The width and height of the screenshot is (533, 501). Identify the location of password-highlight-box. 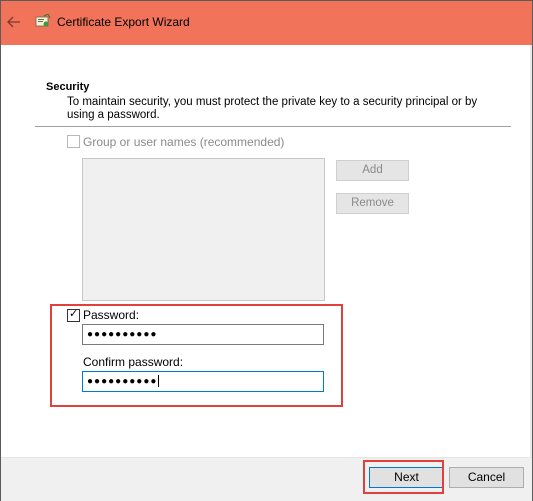
(196, 355).